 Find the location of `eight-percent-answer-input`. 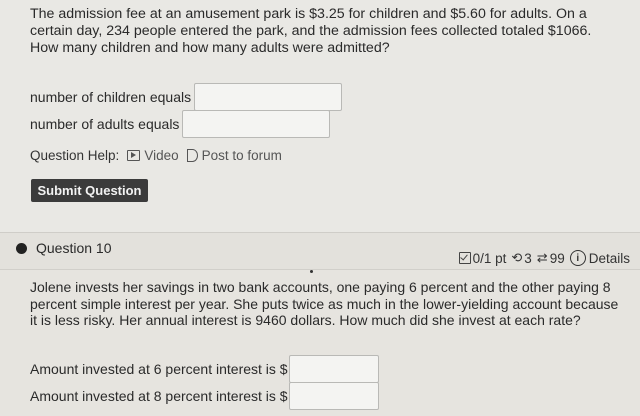

eight-percent-answer-input is located at coordinates (333, 396).